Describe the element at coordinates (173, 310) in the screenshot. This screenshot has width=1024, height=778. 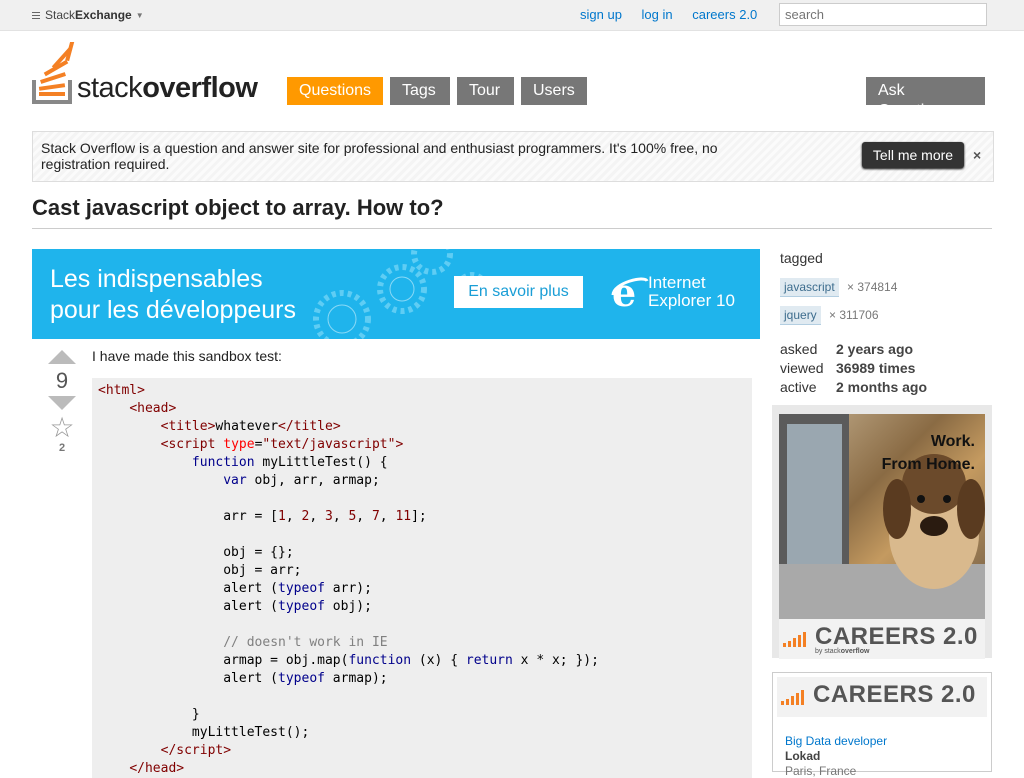
I see `ad-headline-2: pour les développeurs` at that location.